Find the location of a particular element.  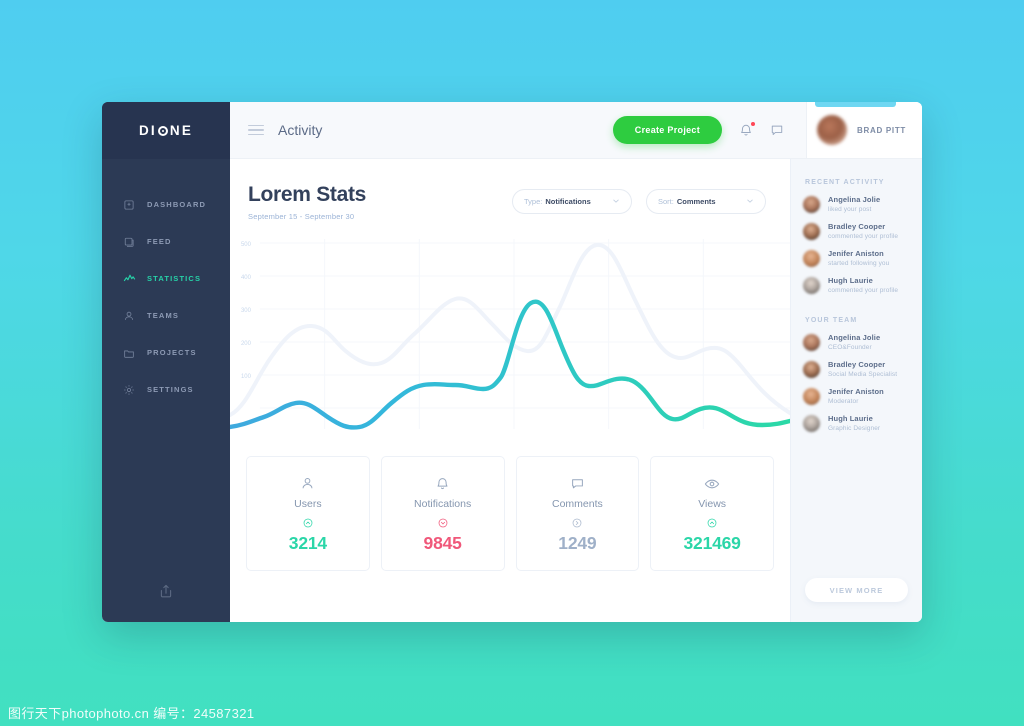

list-item: Hugh Laurie commented your profile is located at coordinates (857, 285).